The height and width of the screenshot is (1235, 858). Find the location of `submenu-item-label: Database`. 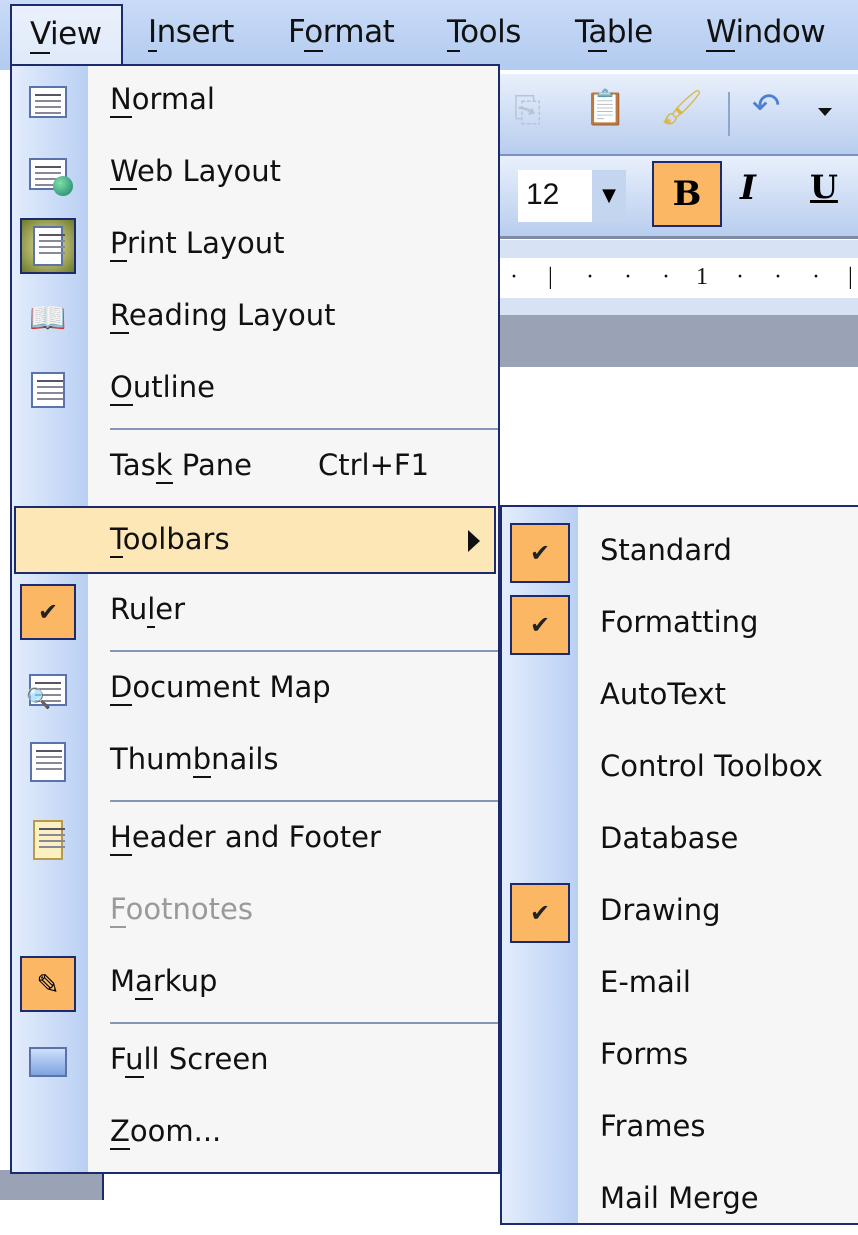

submenu-item-label: Database is located at coordinates (669, 838).